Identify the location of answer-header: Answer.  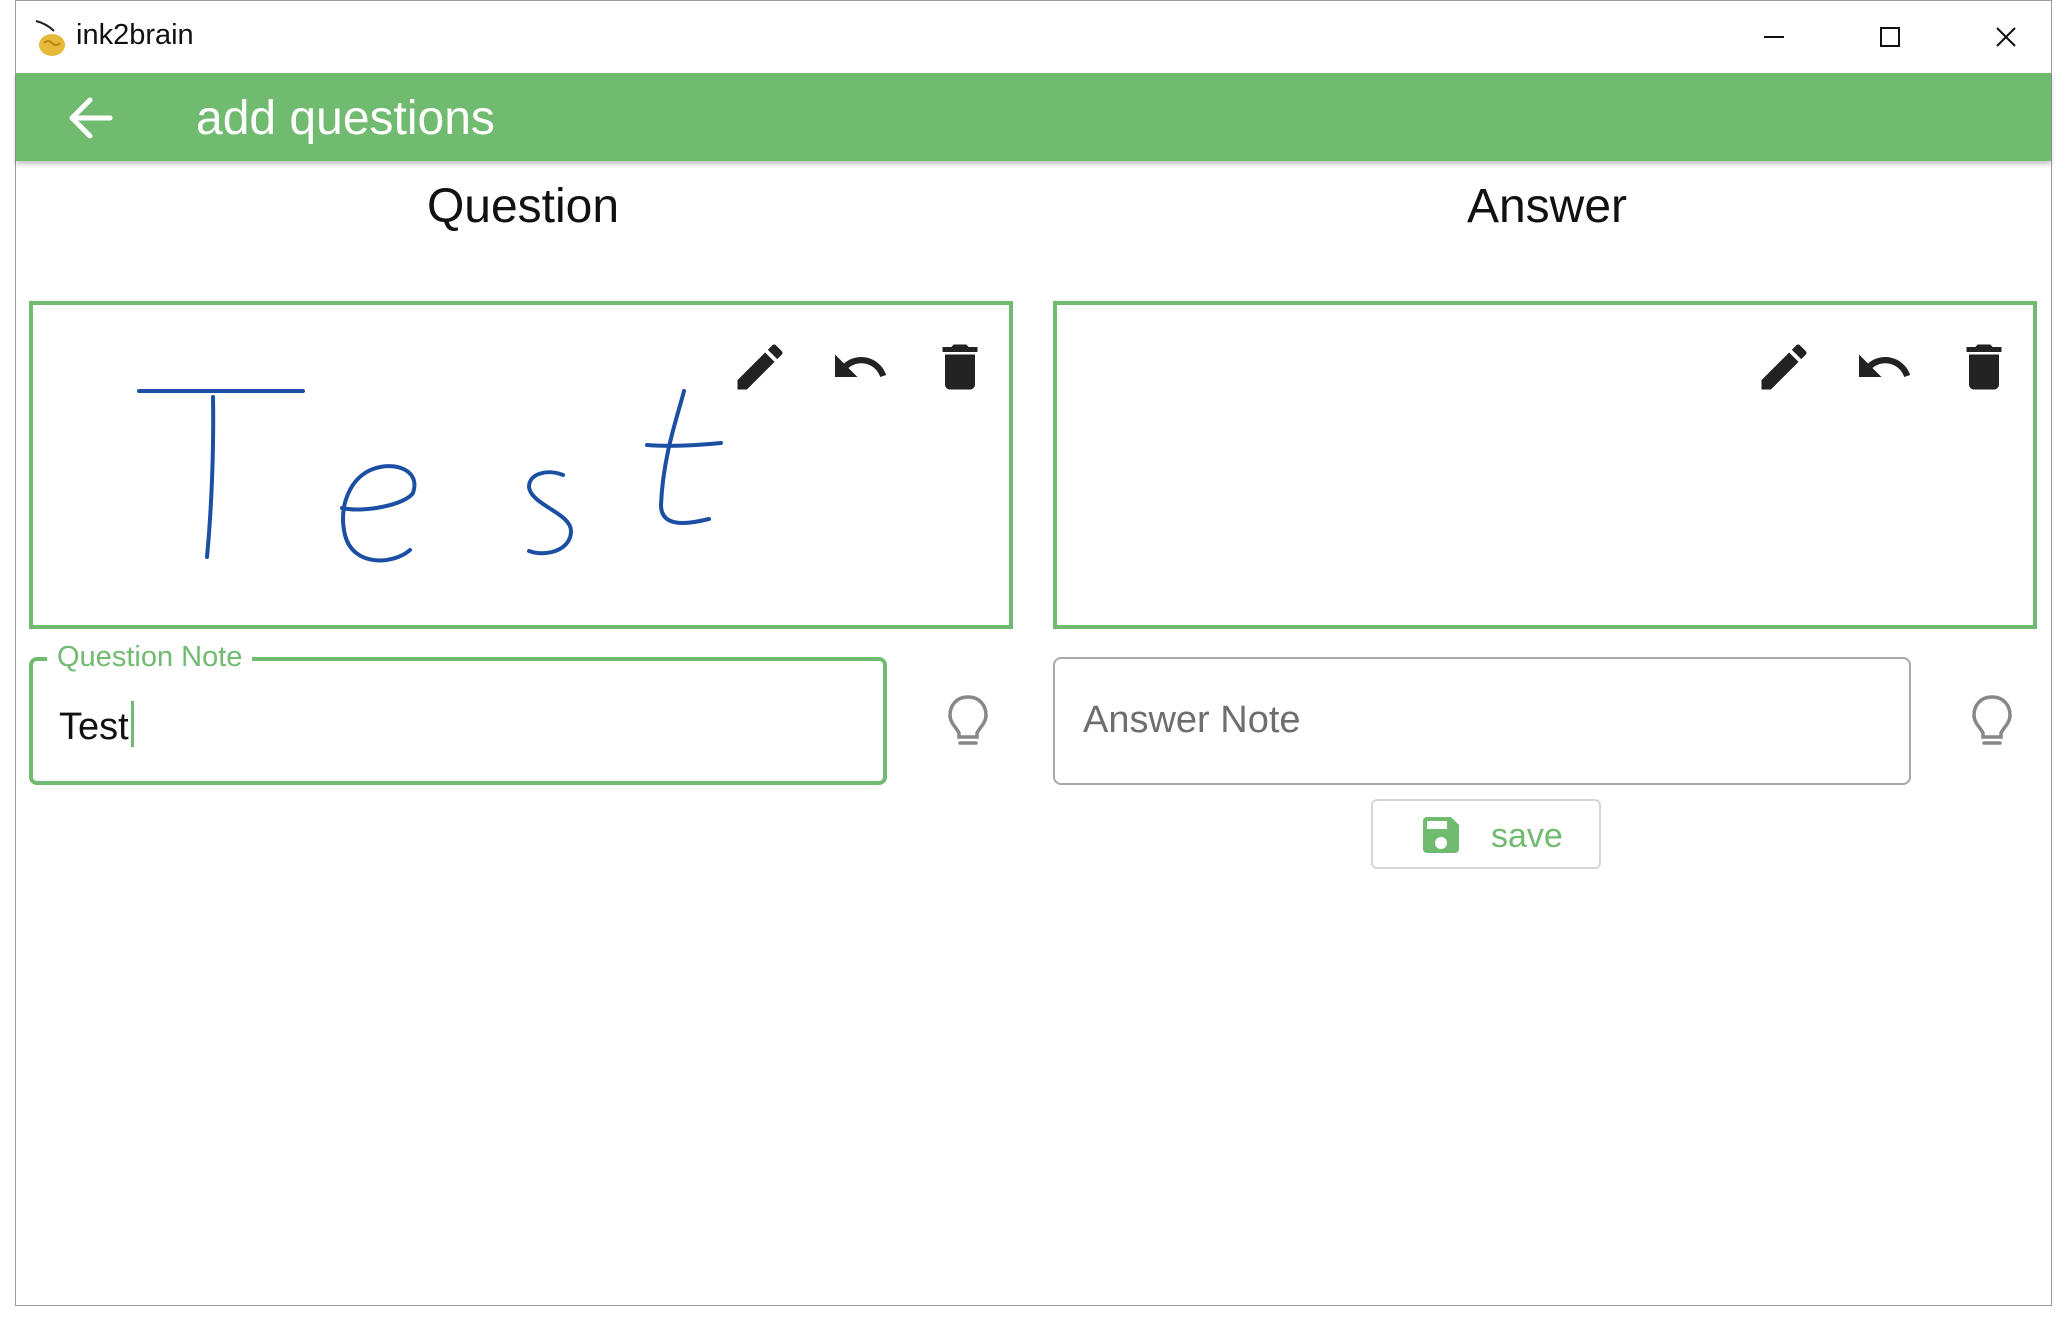
(1547, 206).